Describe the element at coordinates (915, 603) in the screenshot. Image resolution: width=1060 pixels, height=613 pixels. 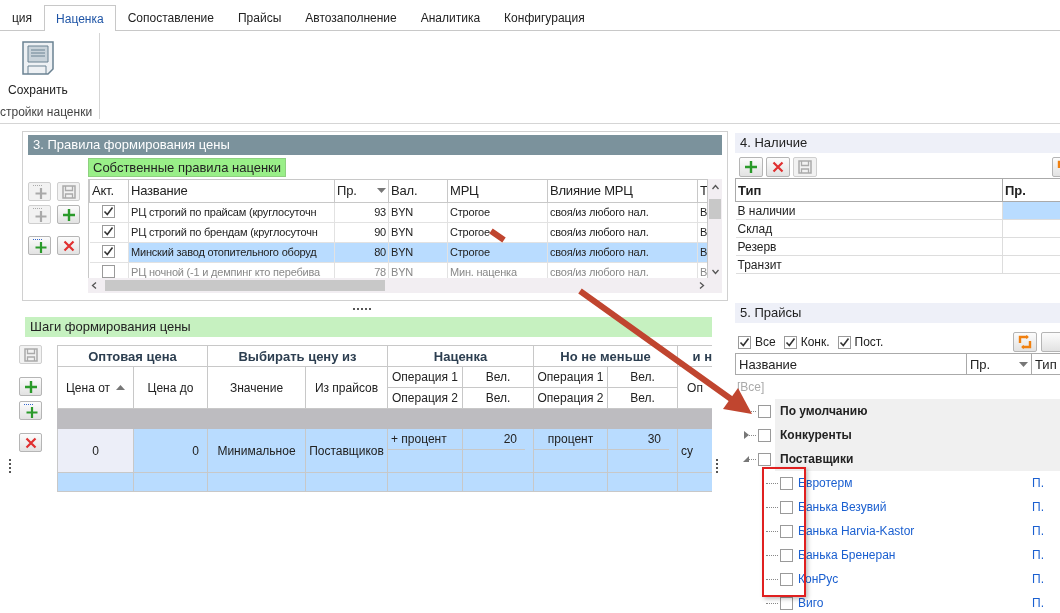
I see `price-list-link: Виго` at that location.